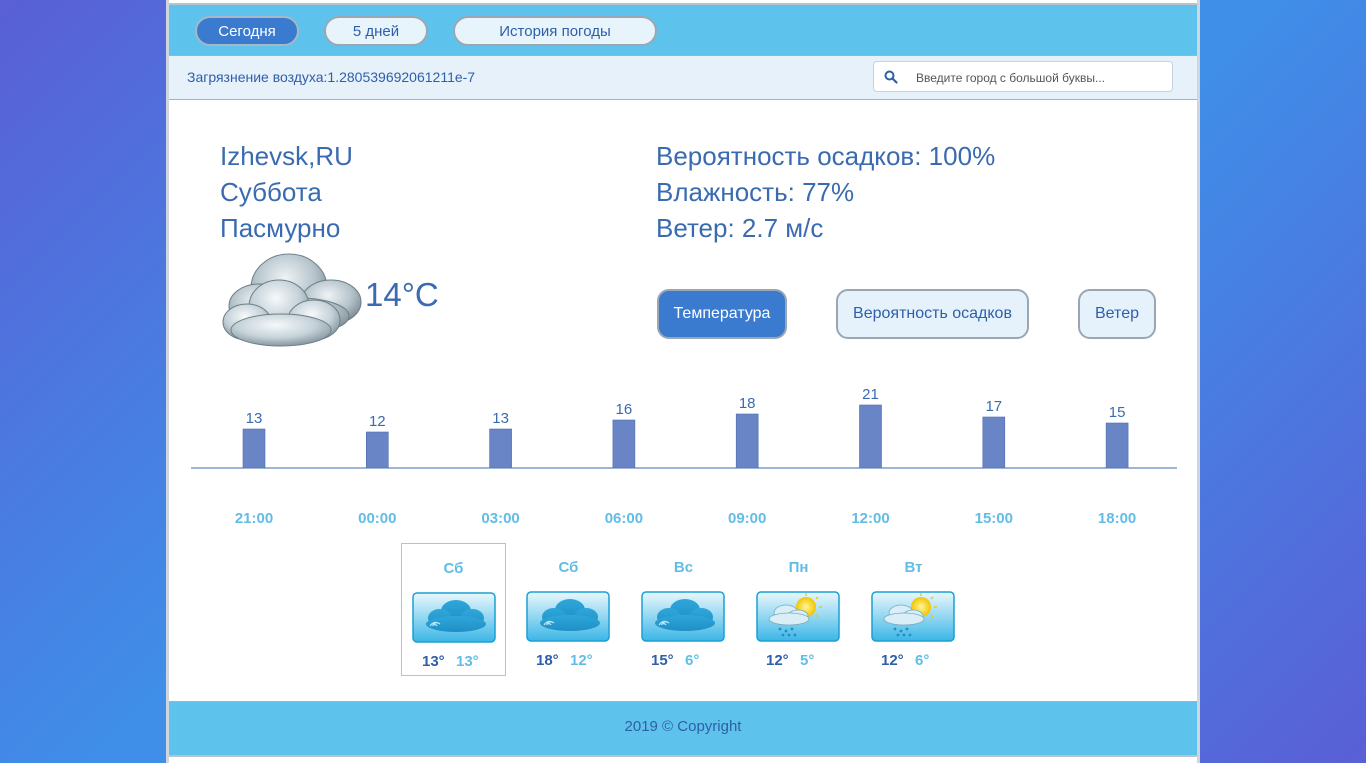  I want to click on chart-data-label: 12, so click(377, 421).